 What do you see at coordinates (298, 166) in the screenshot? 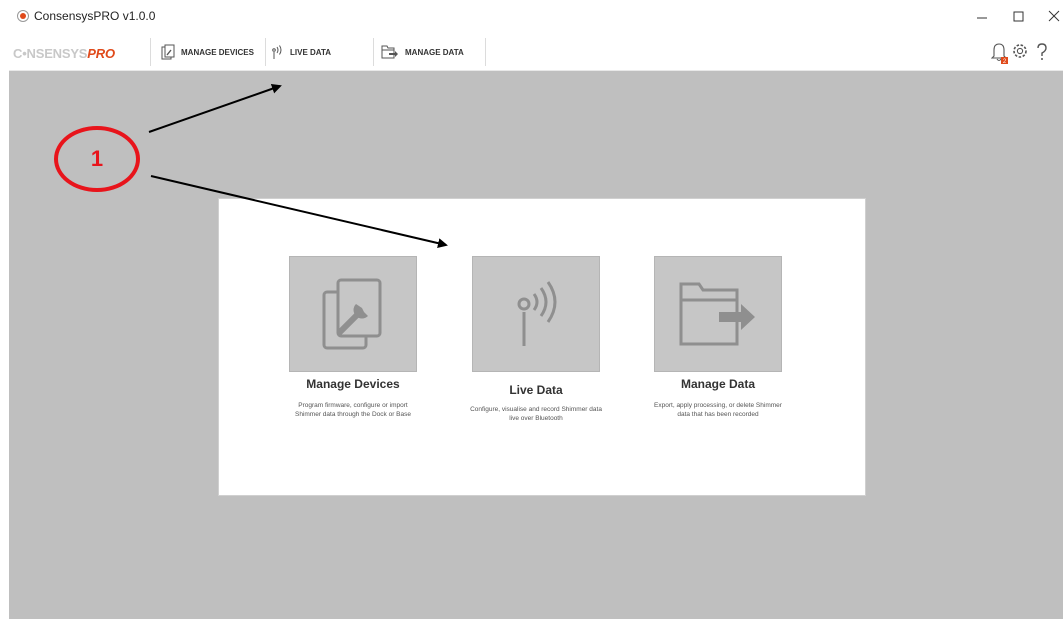
I see `annotation-arrows` at bounding box center [298, 166].